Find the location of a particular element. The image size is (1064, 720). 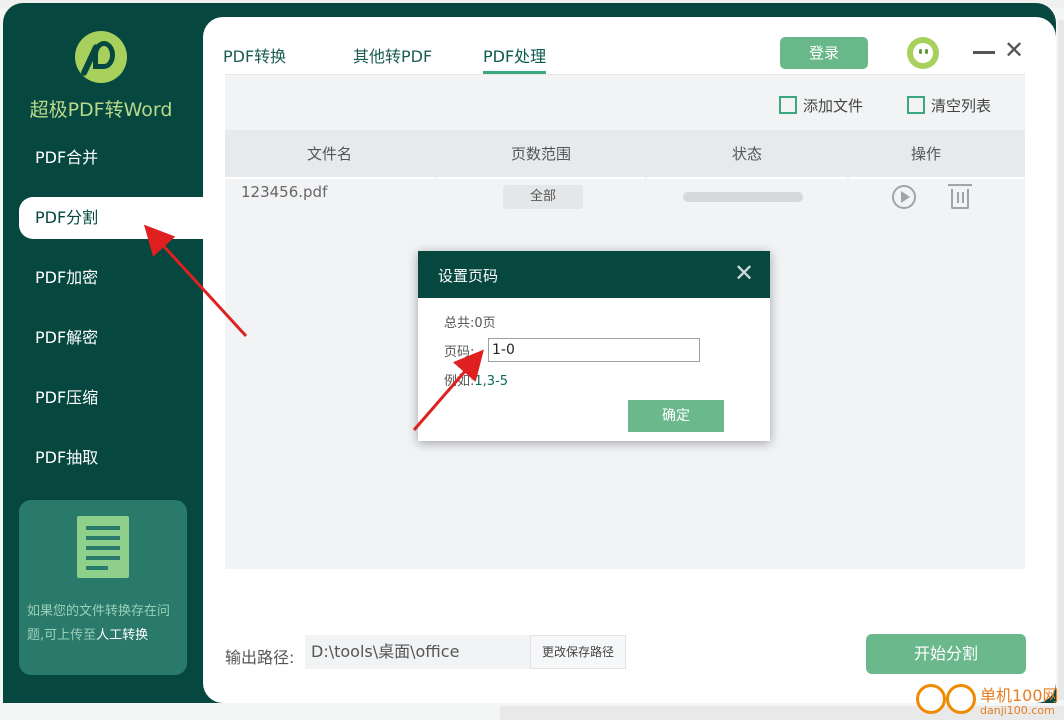

watermark-line2: danji100.com is located at coordinates (1017, 710).